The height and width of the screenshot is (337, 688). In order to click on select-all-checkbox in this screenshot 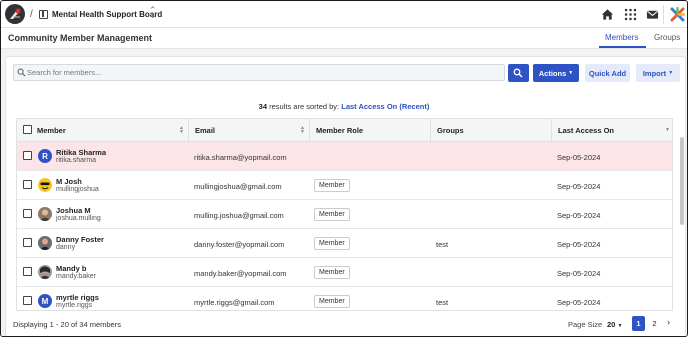, I will do `click(27, 129)`.